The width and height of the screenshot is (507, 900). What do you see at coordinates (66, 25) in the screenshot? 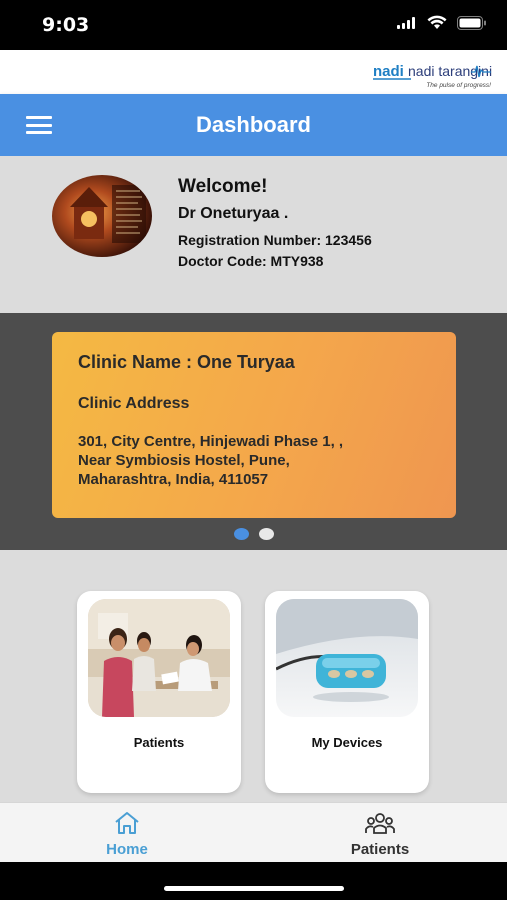
I see `status-time: 9:03` at bounding box center [66, 25].